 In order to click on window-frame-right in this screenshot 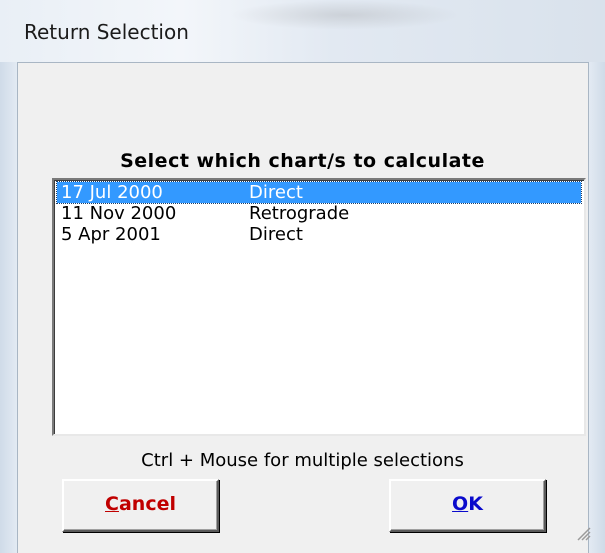, I will do `click(597, 307)`.